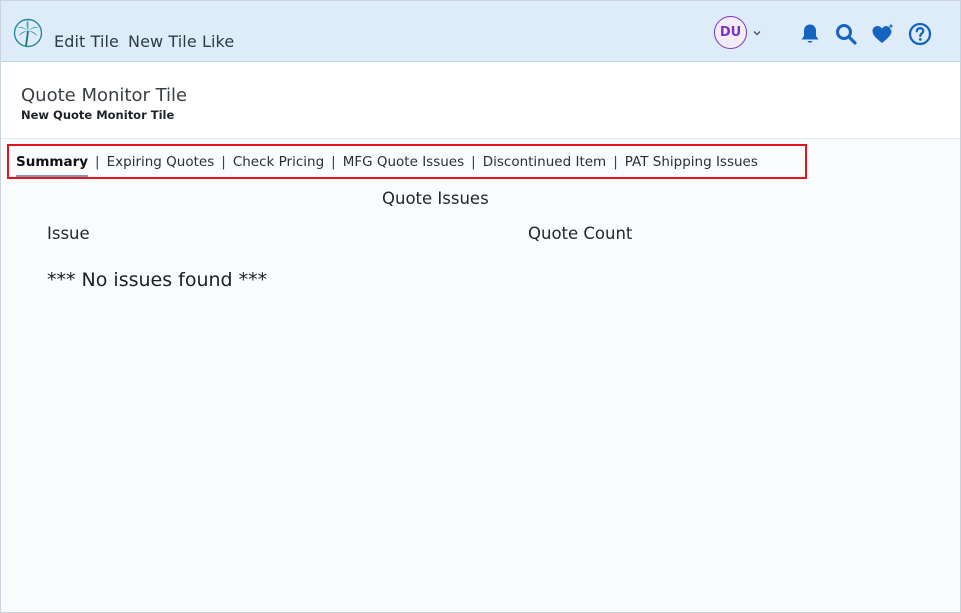 This screenshot has height=613, width=961. Describe the element at coordinates (883, 34) in the screenshot. I see `sparkle-heart-icon` at that location.